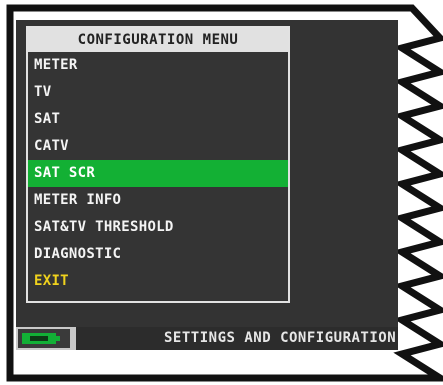 The height and width of the screenshot is (385, 443). What do you see at coordinates (39, 338) in the screenshot?
I see `battery-charge-mark` at bounding box center [39, 338].